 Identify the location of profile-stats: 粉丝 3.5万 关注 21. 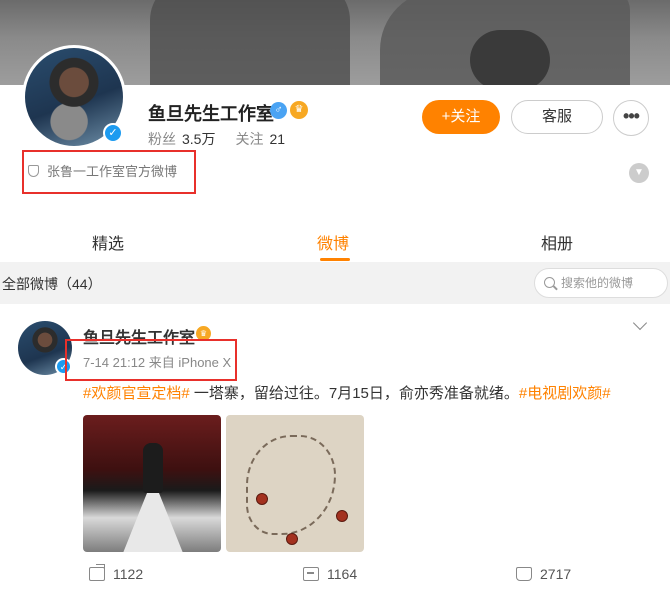
(226, 139).